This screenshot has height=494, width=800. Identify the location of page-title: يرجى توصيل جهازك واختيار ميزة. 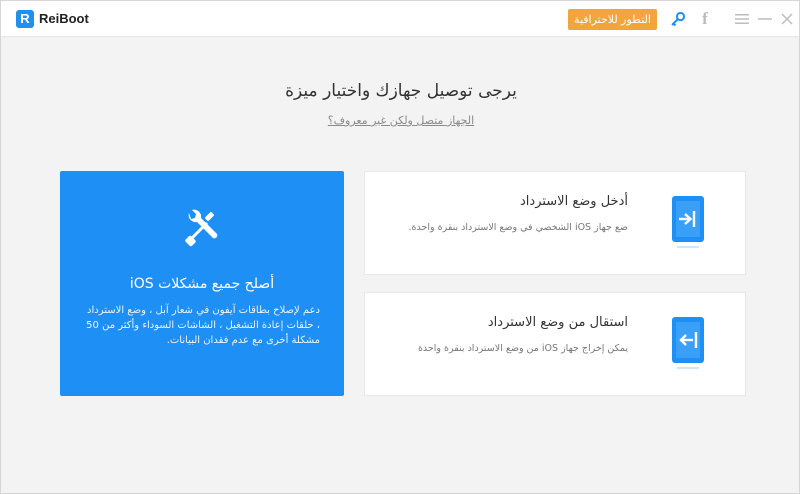
(401, 91).